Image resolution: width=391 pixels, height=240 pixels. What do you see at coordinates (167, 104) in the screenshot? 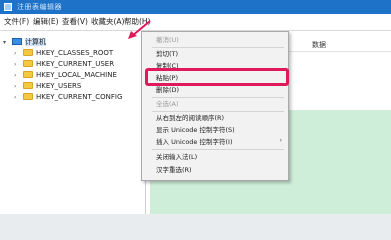
I see `menu-item-select-all: 全选(A)` at bounding box center [167, 104].